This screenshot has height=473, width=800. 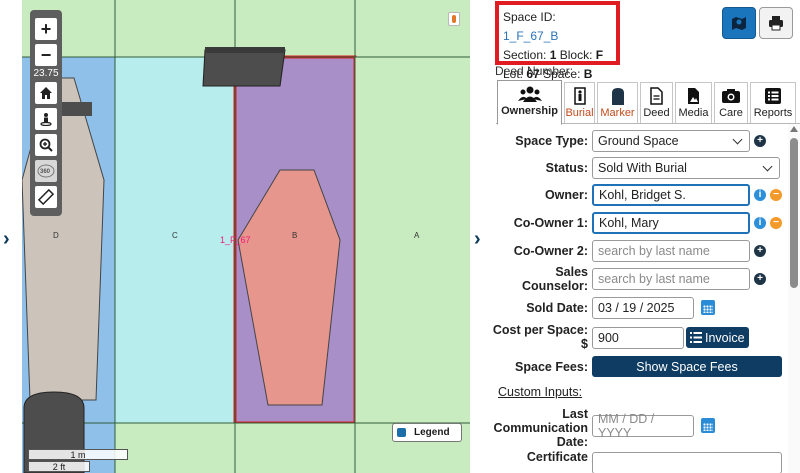 What do you see at coordinates (776, 195) in the screenshot?
I see `remove-owner-icon: −` at bounding box center [776, 195].